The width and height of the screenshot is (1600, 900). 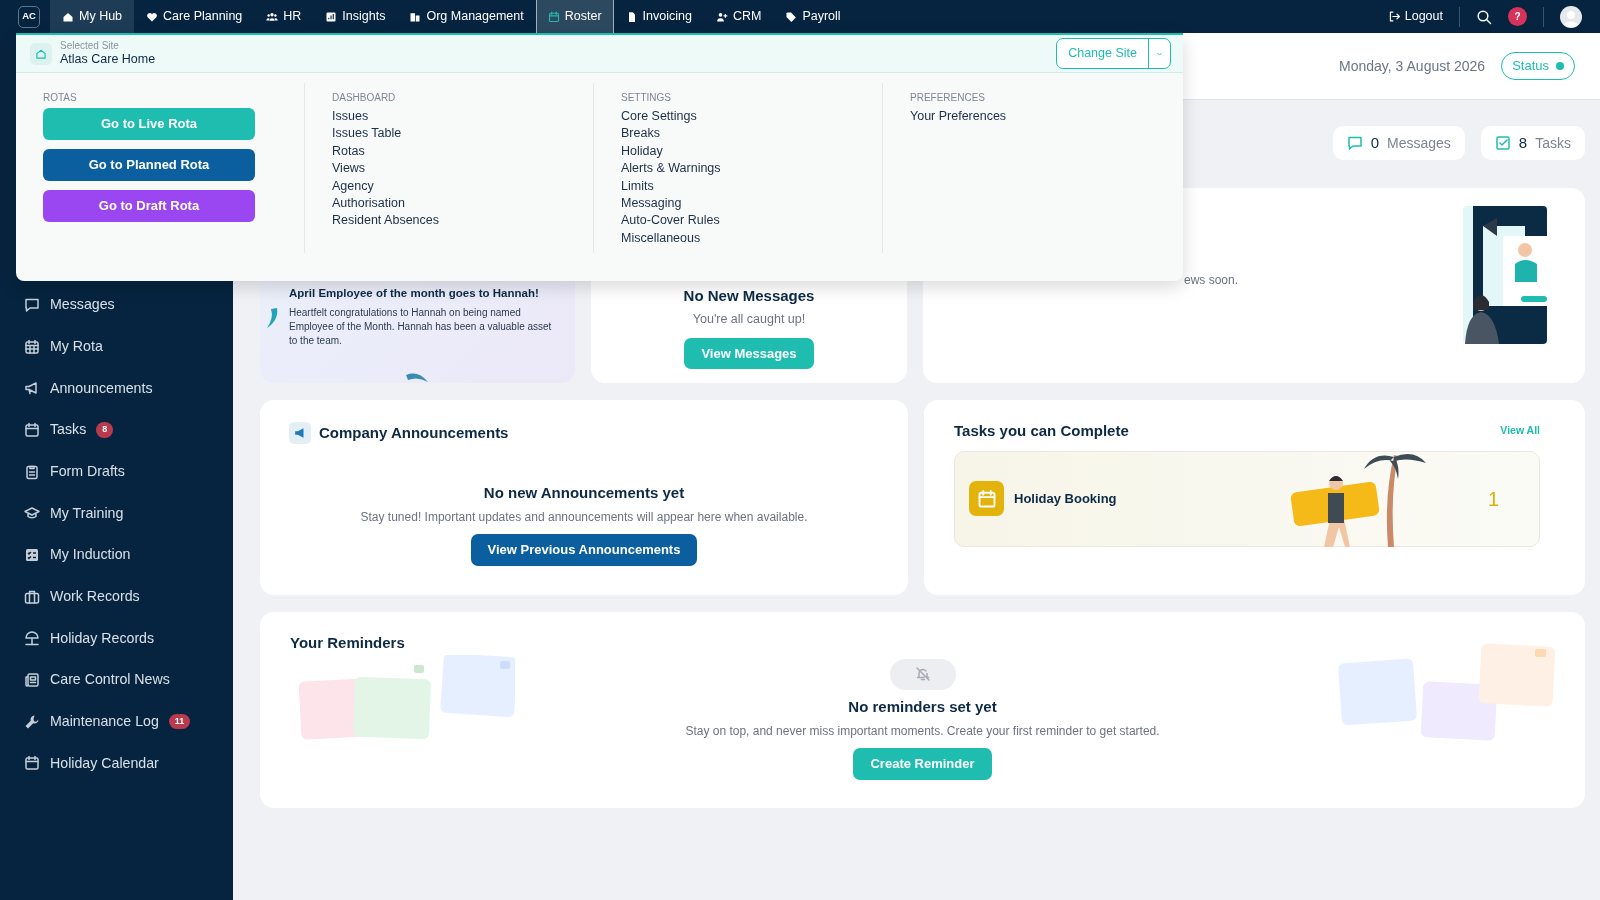 What do you see at coordinates (462, 169) in the screenshot?
I see `menu-link: Views` at bounding box center [462, 169].